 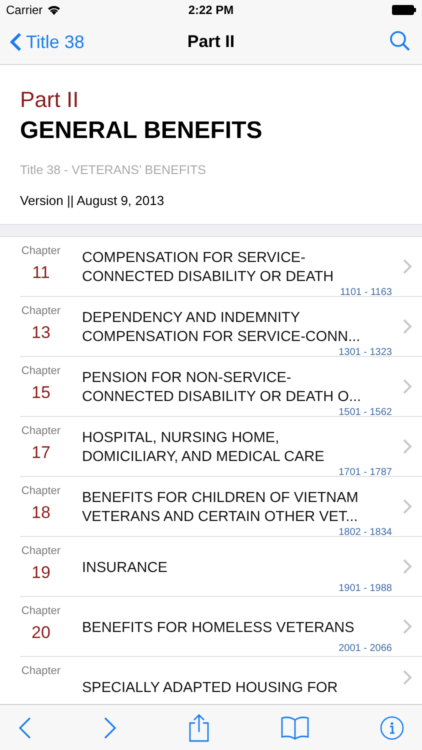 I want to click on chapter-row: Chapter 11 COMPENSATION FOR SERVICE- CONNECTED DISABILITY OR DEATH 1101 - 1163, so click(x=221, y=267).